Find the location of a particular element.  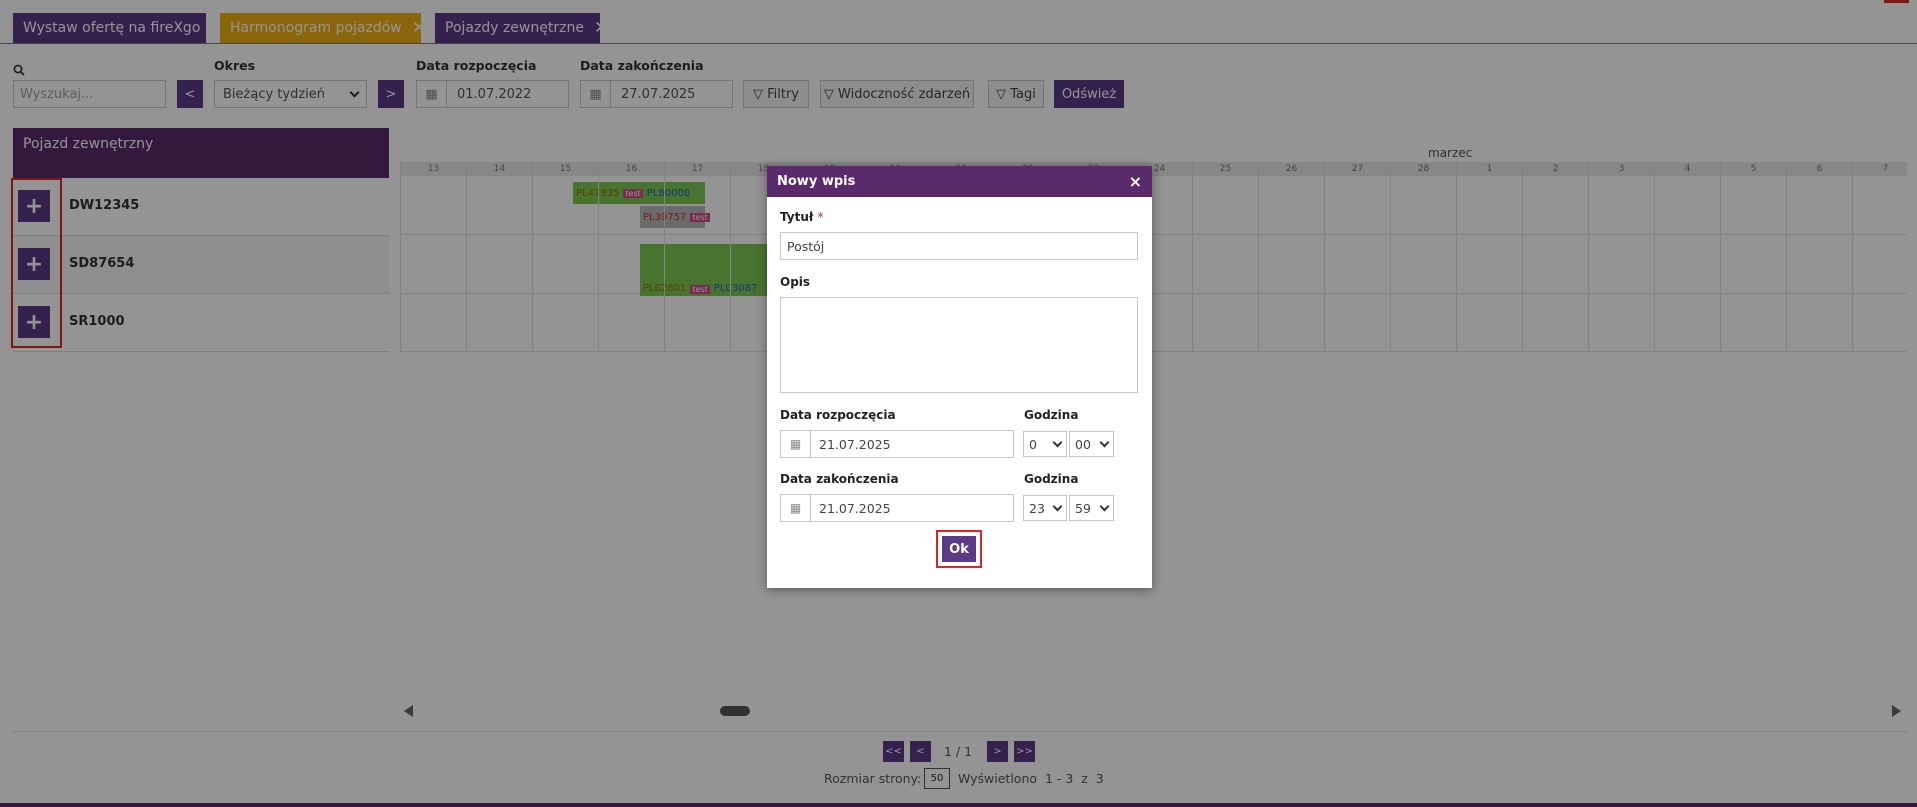

end-date-field: ▦ 21.07.2025 is located at coordinates (897, 508).